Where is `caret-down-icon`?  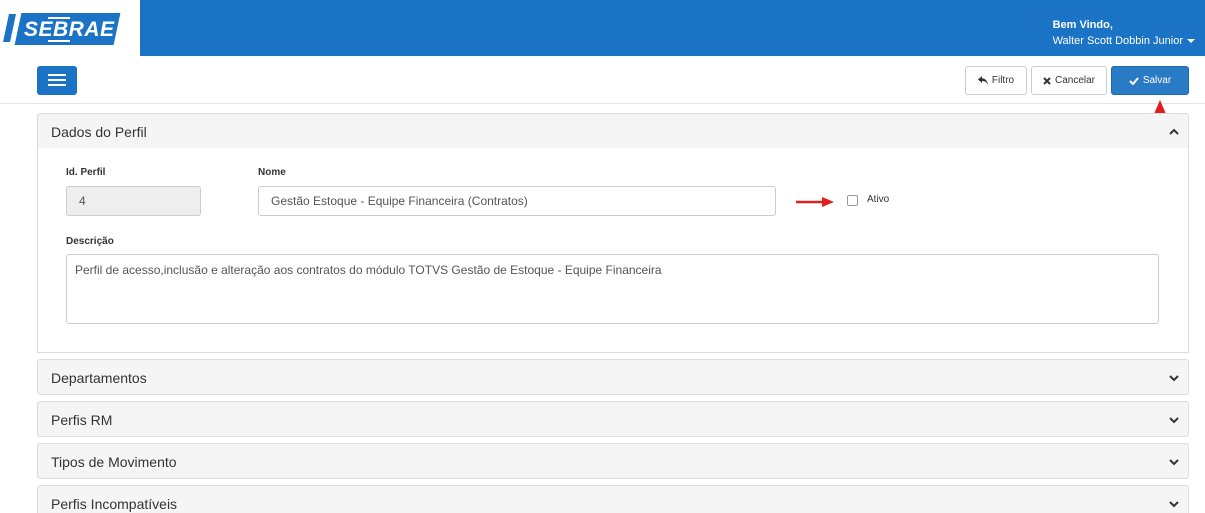
caret-down-icon is located at coordinates (1191, 41).